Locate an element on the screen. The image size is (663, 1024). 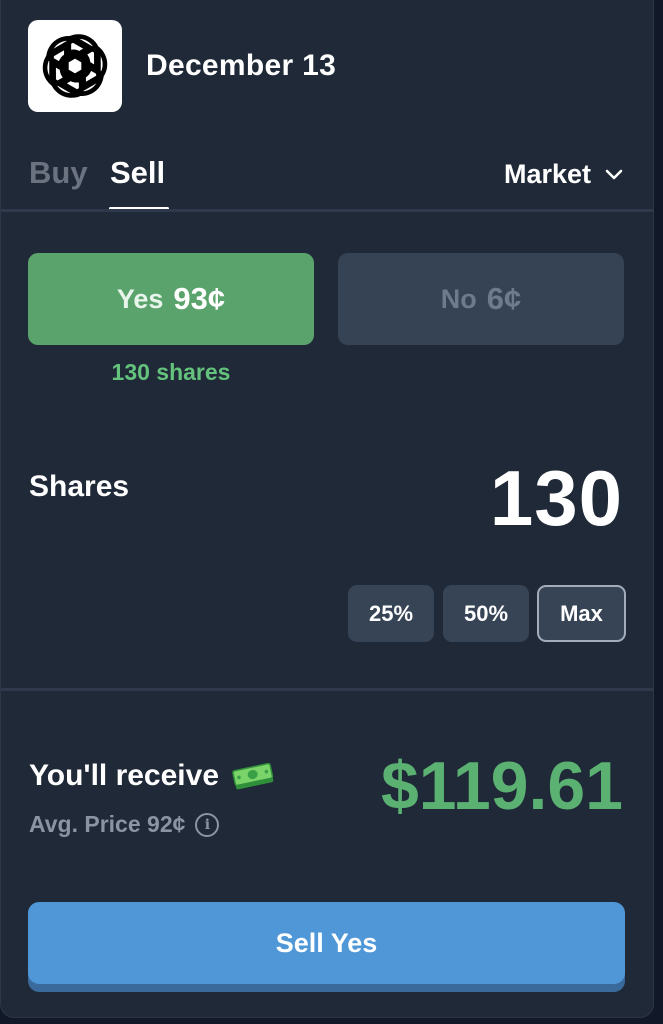
market-title: December 13 is located at coordinates (241, 65).